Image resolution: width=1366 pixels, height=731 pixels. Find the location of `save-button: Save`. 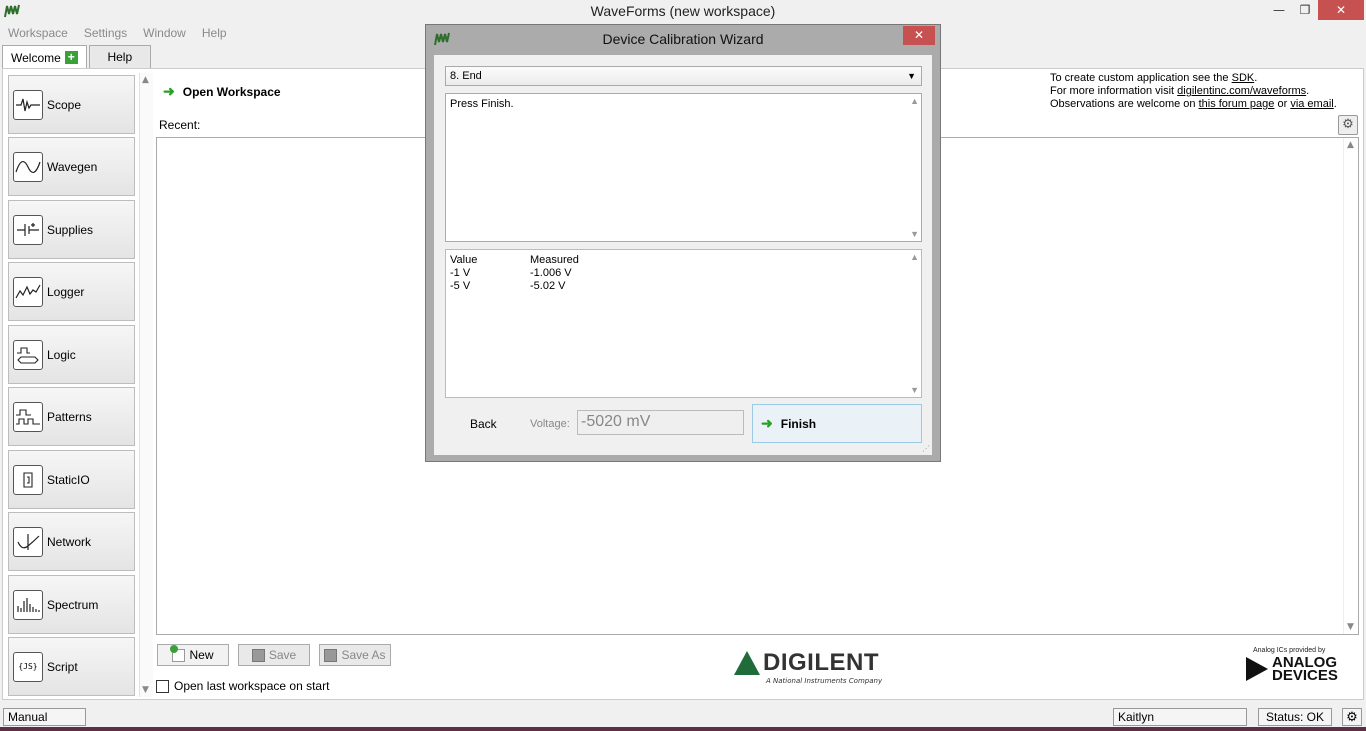

save-button: Save is located at coordinates (274, 655).